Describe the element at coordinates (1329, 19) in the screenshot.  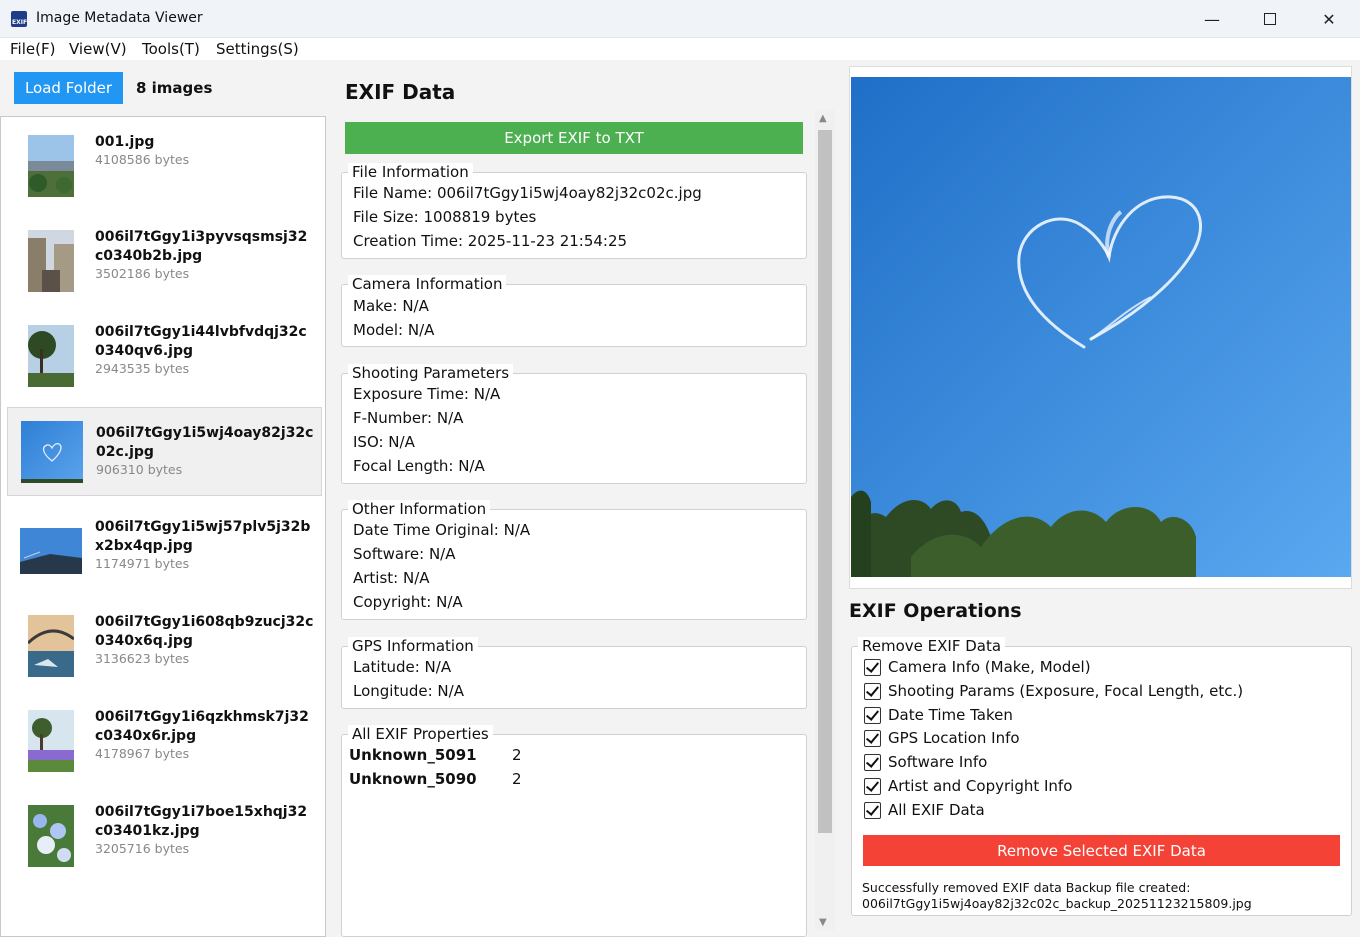
I see `close-button: ✕` at that location.